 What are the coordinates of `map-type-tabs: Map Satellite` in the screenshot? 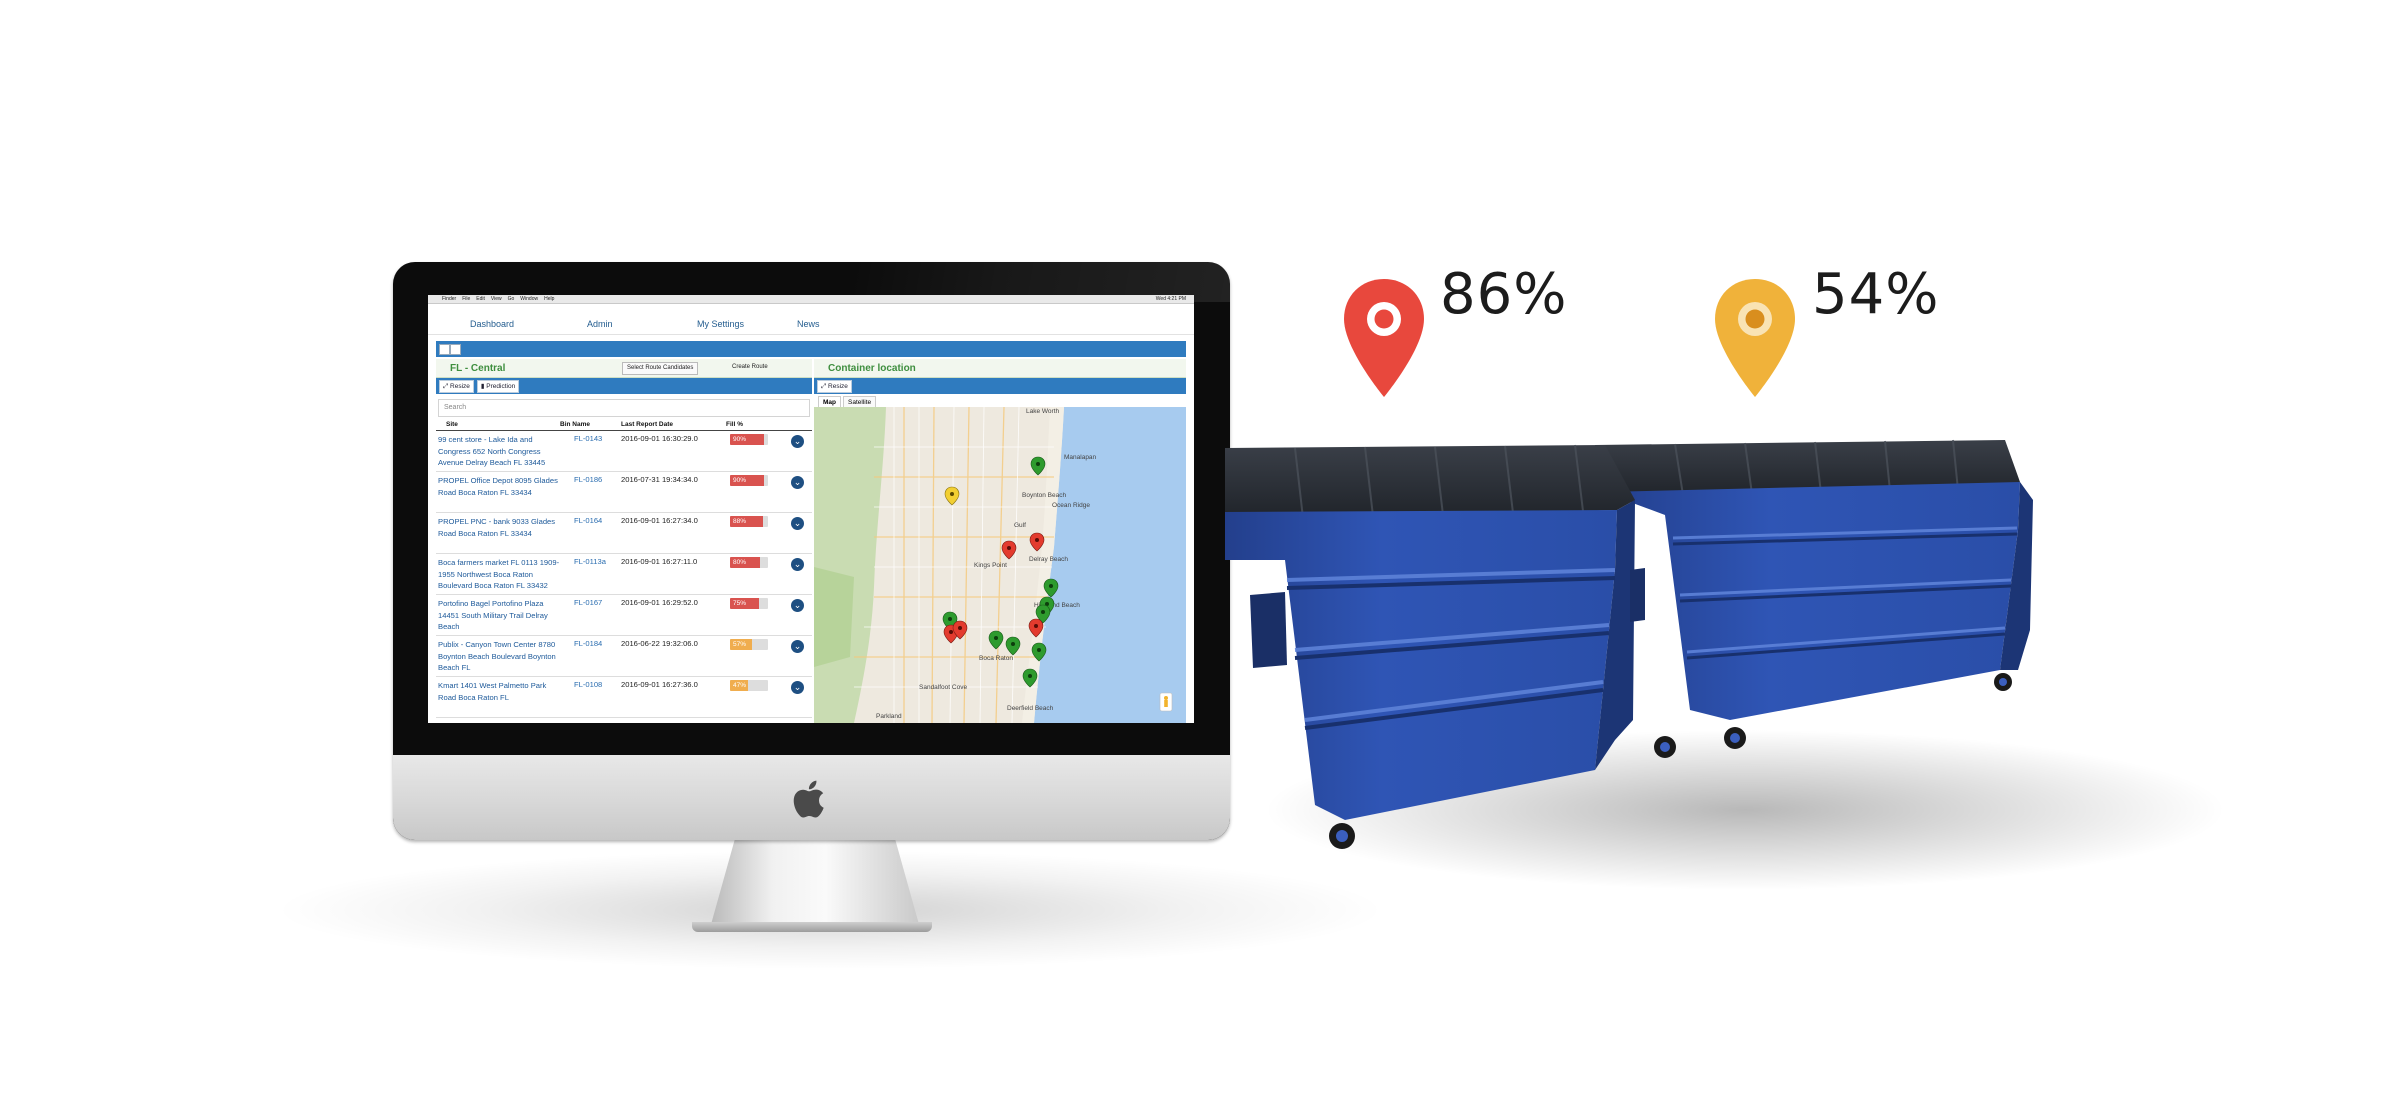 It's located at (1000, 401).